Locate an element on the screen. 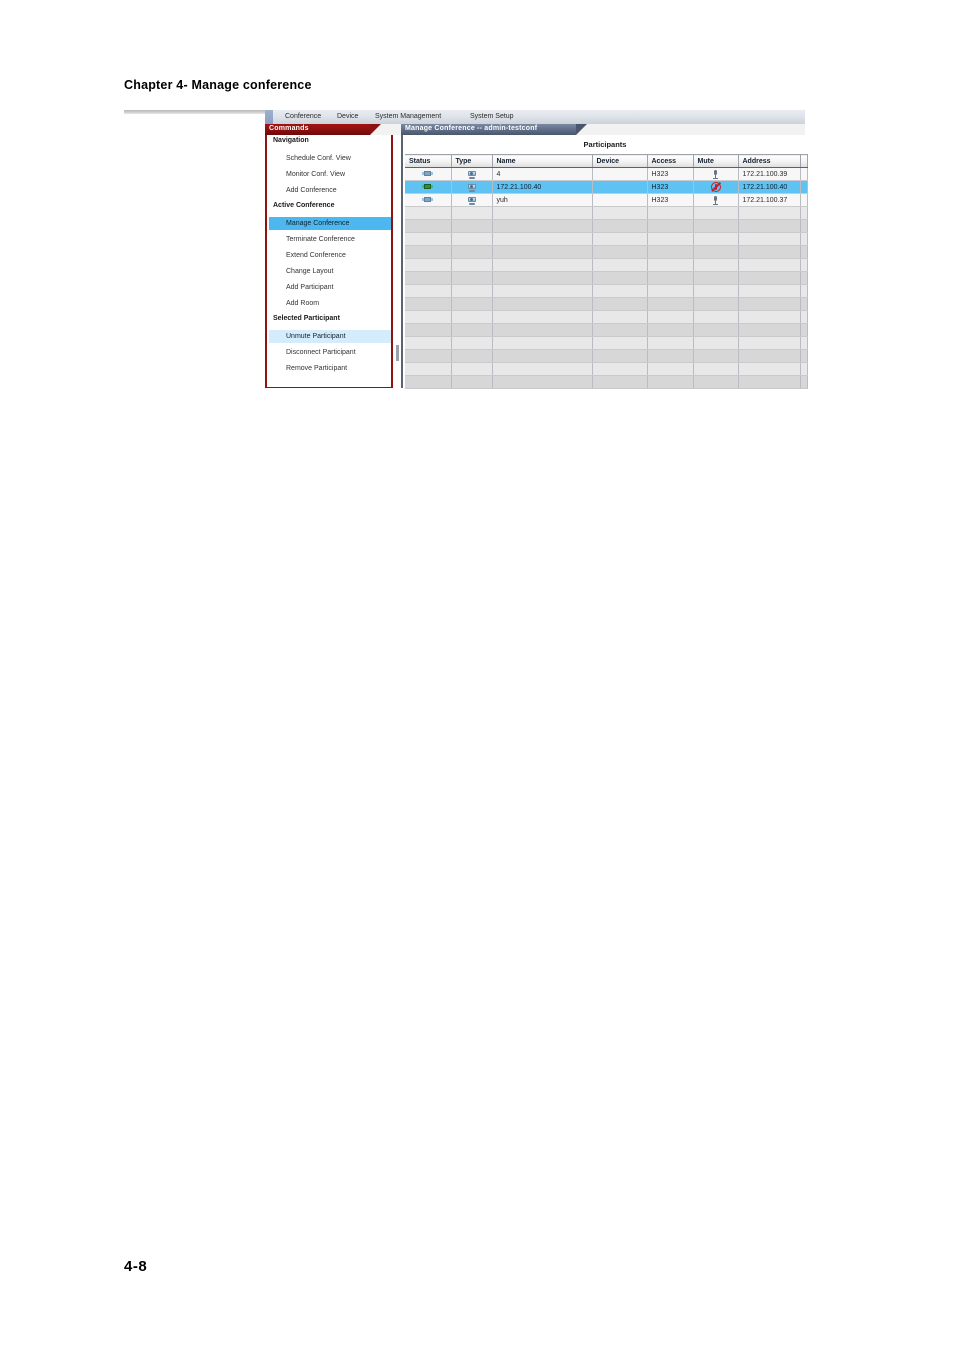  table-row: 172.21.100.40 H323 172.21.100.40 is located at coordinates (606, 187).